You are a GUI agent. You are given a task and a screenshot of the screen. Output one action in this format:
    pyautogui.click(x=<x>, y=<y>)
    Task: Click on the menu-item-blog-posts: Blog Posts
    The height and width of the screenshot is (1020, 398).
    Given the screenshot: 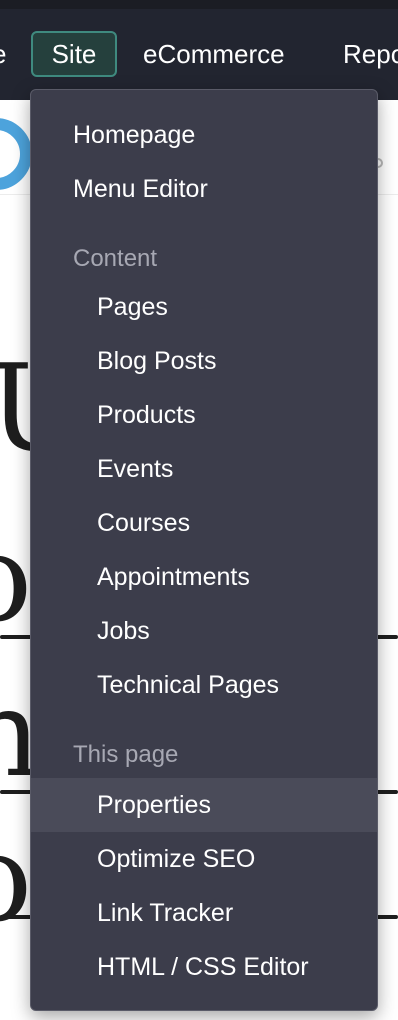 What is the action you would take?
    pyautogui.click(x=204, y=361)
    